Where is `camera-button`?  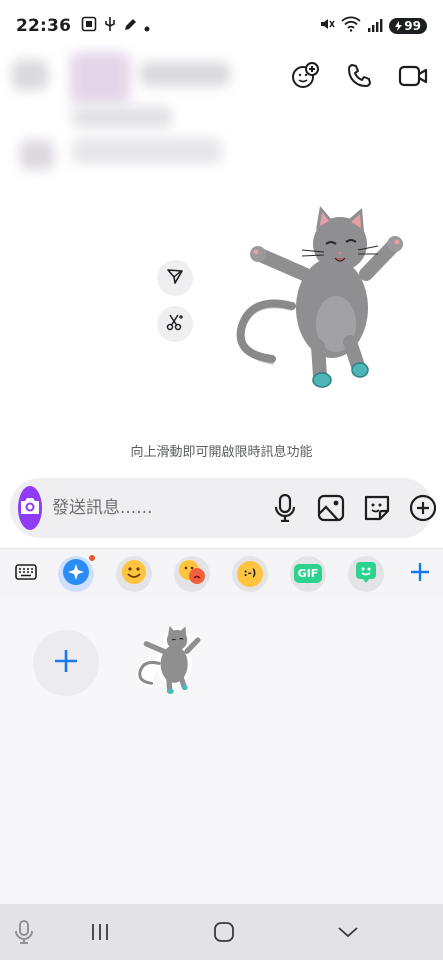 camera-button is located at coordinates (30, 508).